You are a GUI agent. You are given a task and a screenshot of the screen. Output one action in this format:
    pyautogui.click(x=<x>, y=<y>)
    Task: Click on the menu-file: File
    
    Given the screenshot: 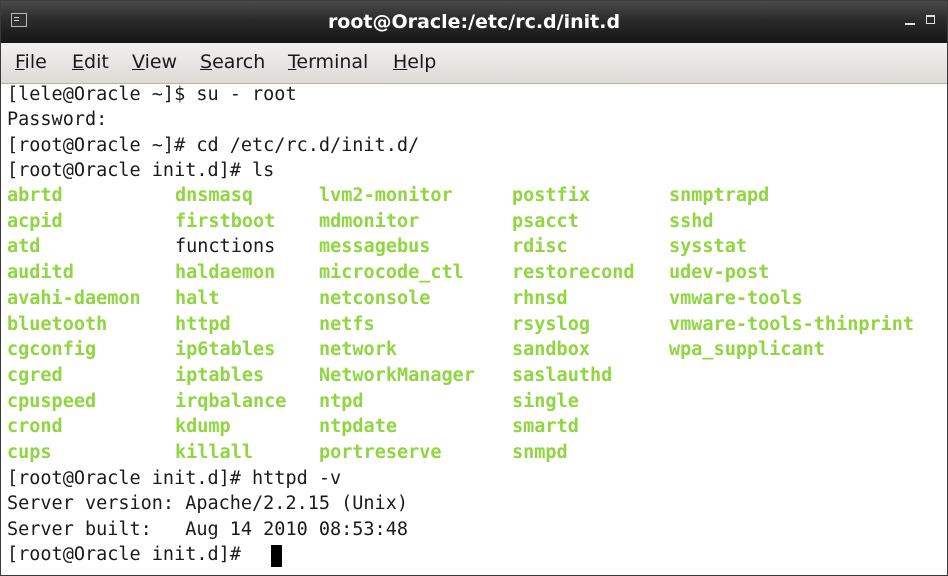 What is the action you would take?
    pyautogui.click(x=31, y=62)
    